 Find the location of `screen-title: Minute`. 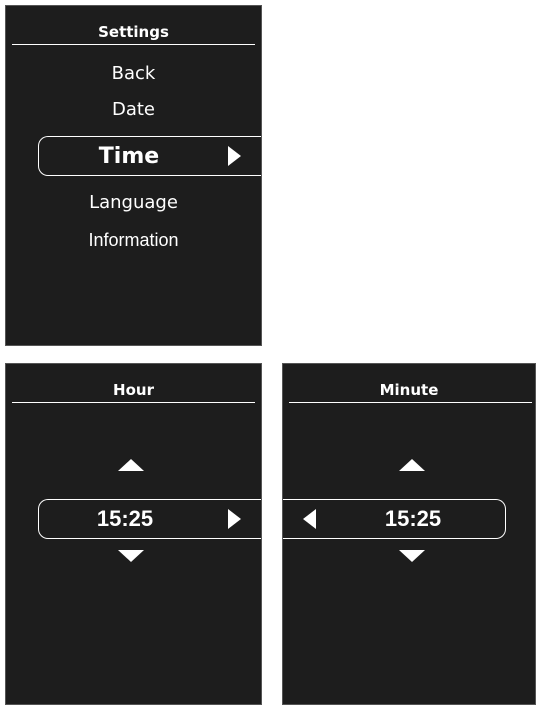

screen-title: Minute is located at coordinates (409, 390).